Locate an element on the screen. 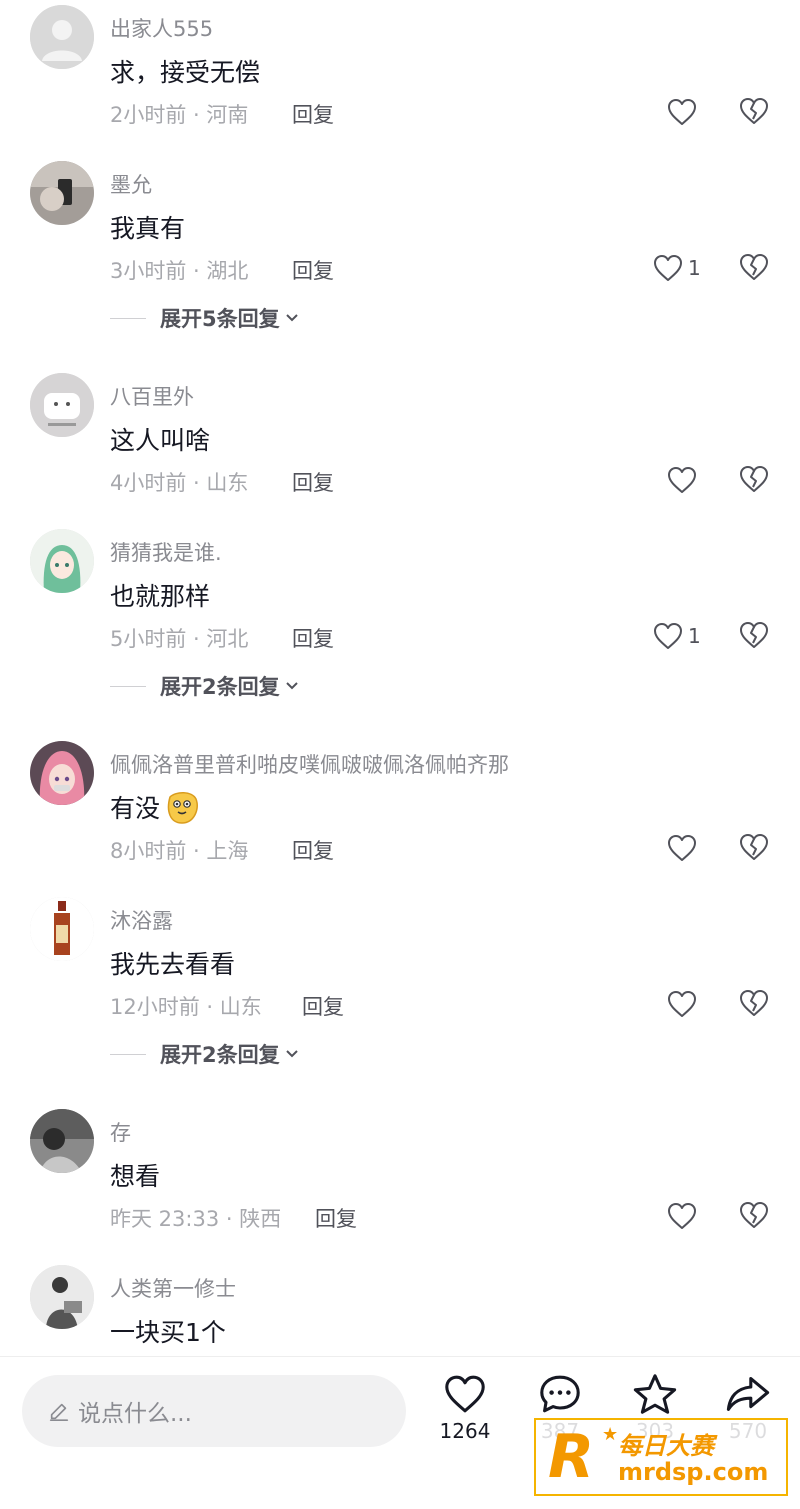 The image size is (800, 1509). comment-username: 人类第一修士 is located at coordinates (173, 1288).